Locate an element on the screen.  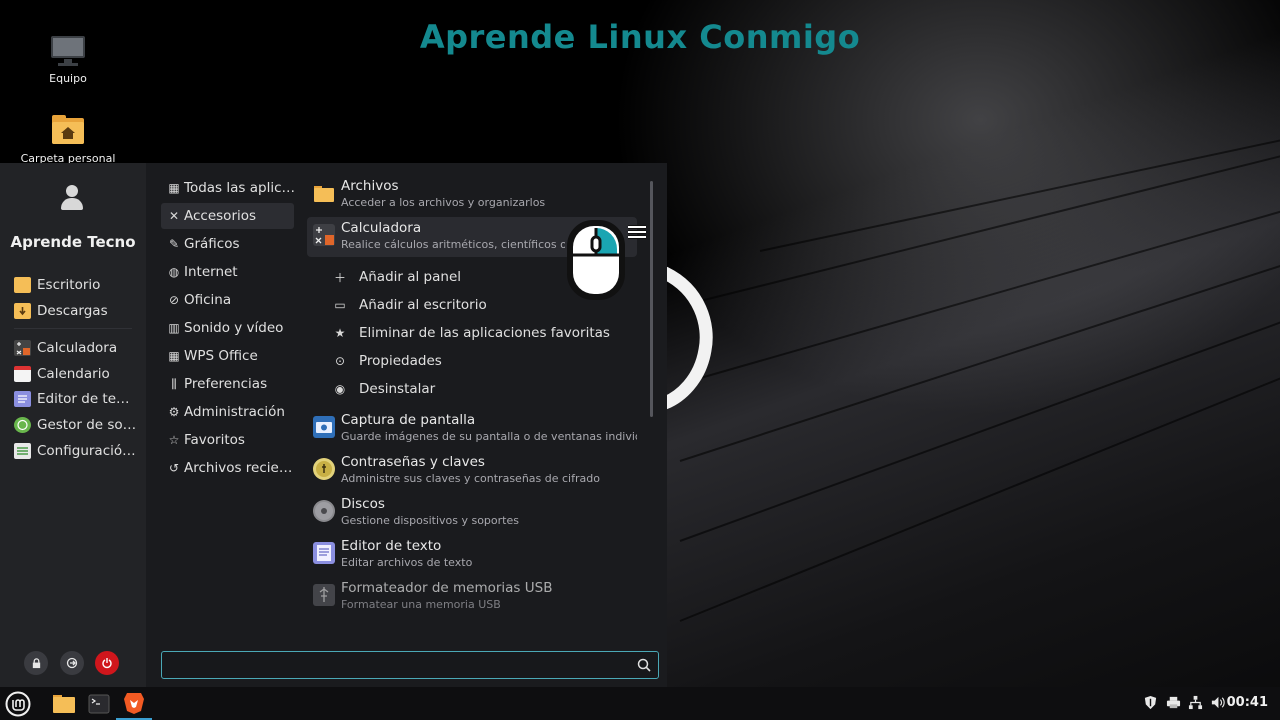
category-sound-video: ▥ Sonido y vídeo is located at coordinates (227, 328).